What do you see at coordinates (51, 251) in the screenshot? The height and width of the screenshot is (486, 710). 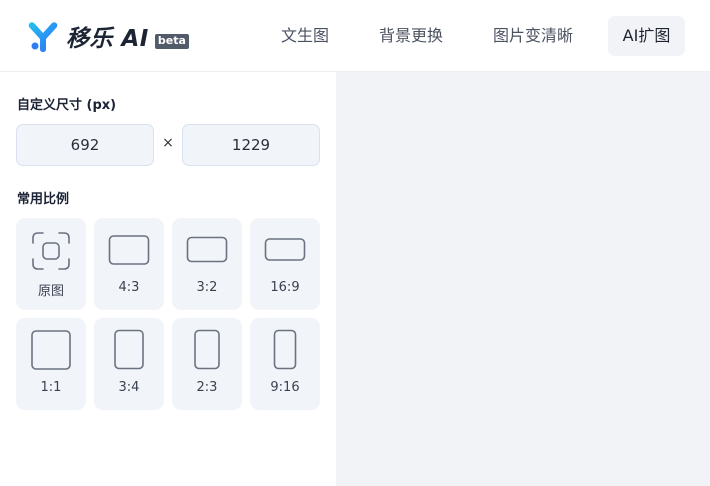 I see `original-frame-icon` at bounding box center [51, 251].